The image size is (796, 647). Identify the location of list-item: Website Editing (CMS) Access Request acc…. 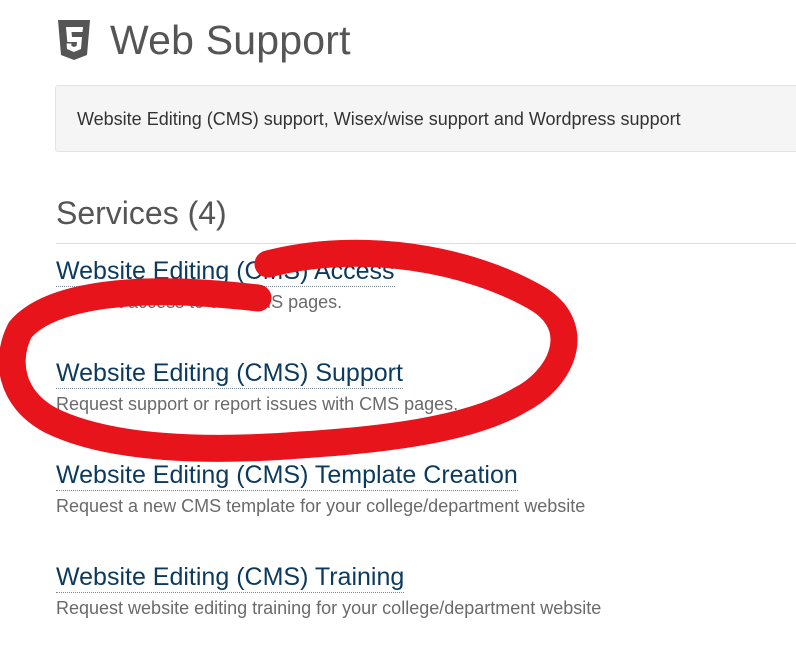
(225, 284).